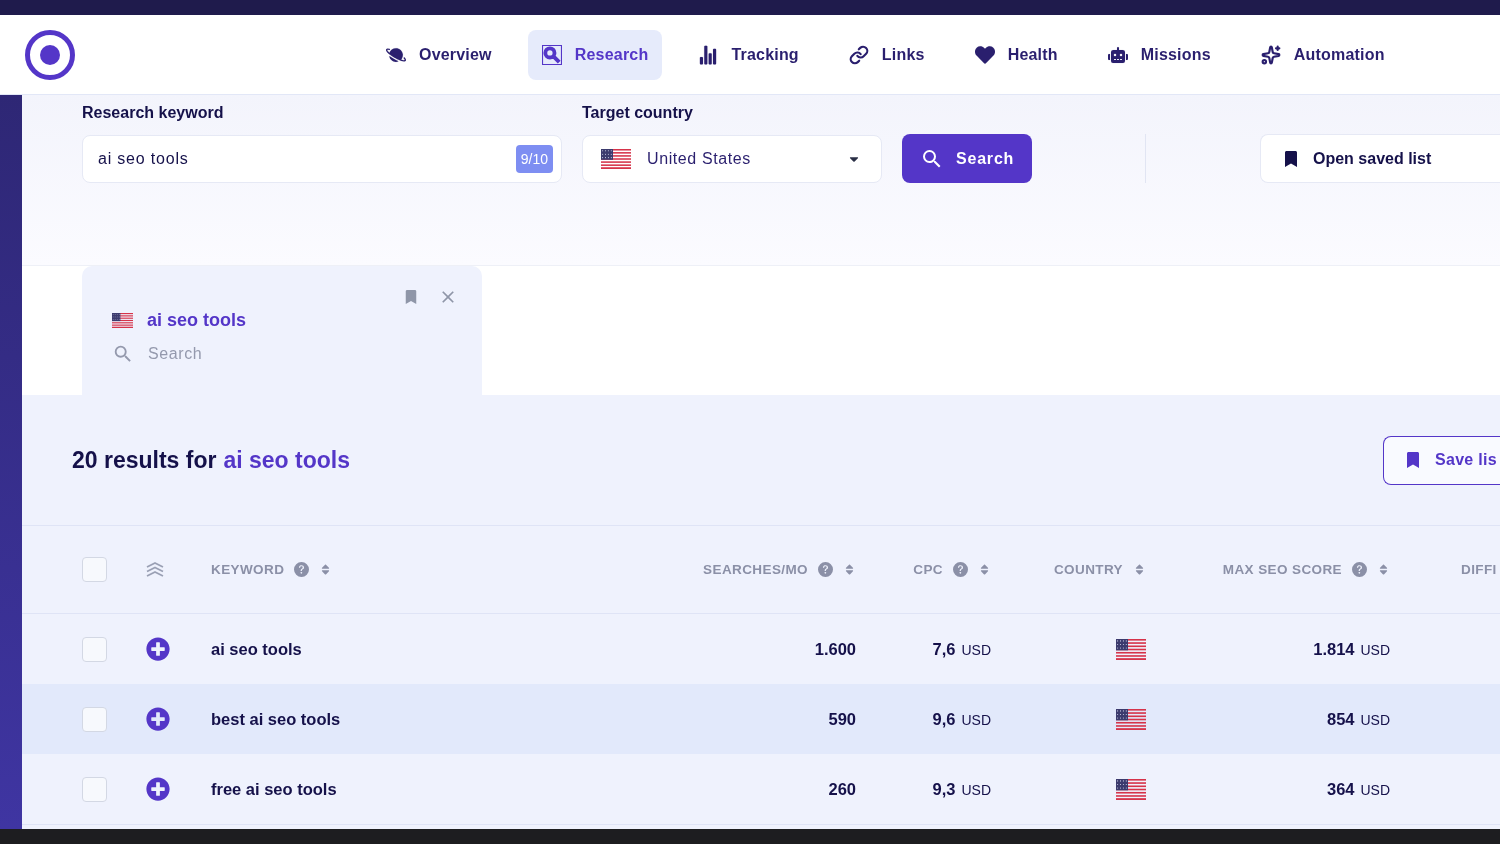  Describe the element at coordinates (276, 719) in the screenshot. I see `keyword-text: best ai seo tools` at that location.